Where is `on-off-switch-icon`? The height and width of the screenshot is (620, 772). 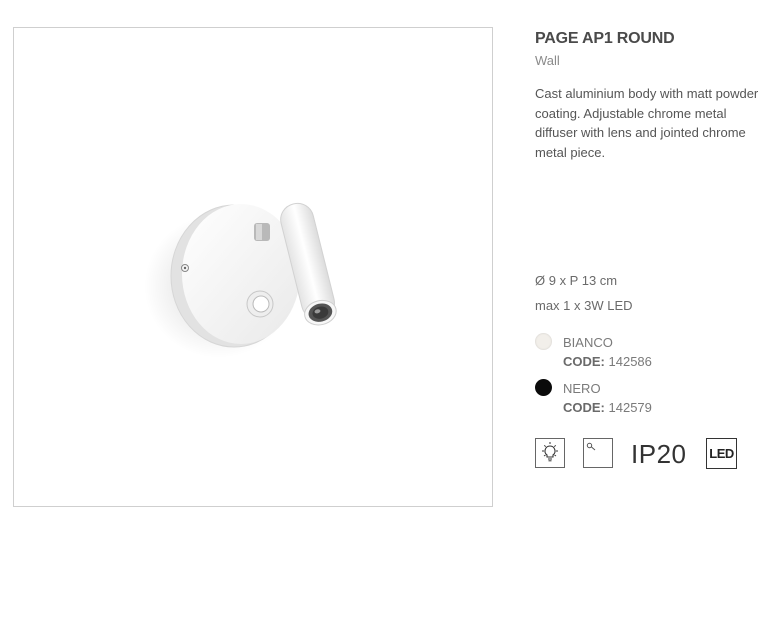 on-off-switch-icon is located at coordinates (598, 453).